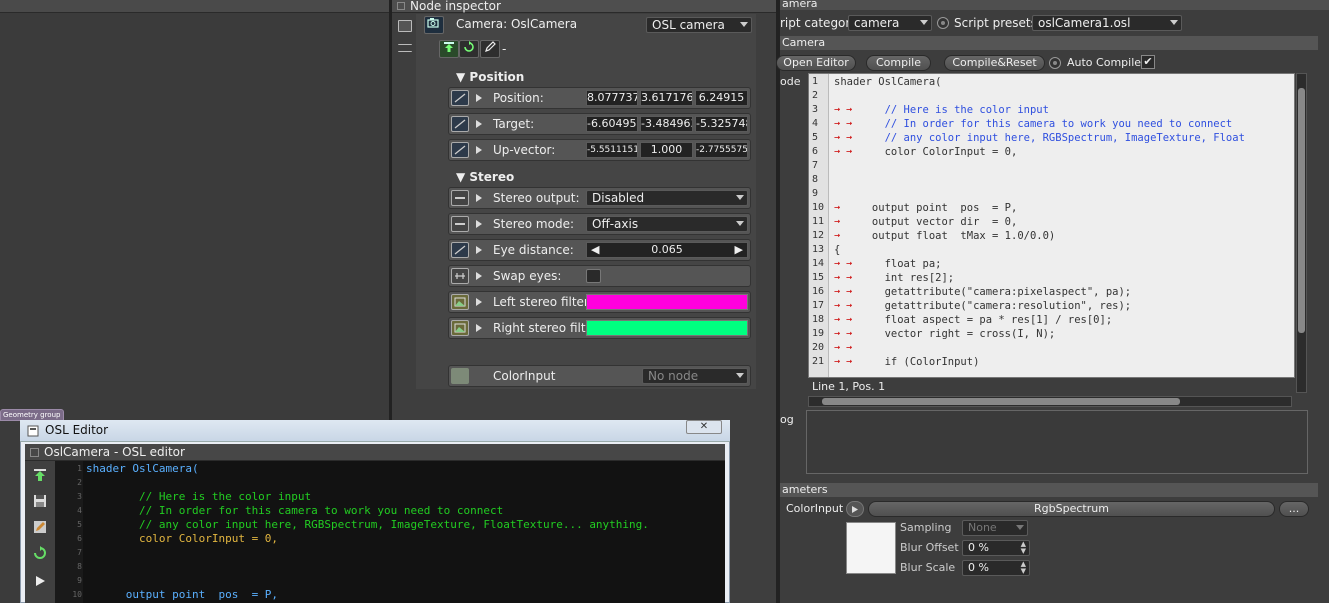 Image resolution: width=1329 pixels, height=603 pixels. Describe the element at coordinates (449, 49) in the screenshot. I see `upload-icon` at that location.